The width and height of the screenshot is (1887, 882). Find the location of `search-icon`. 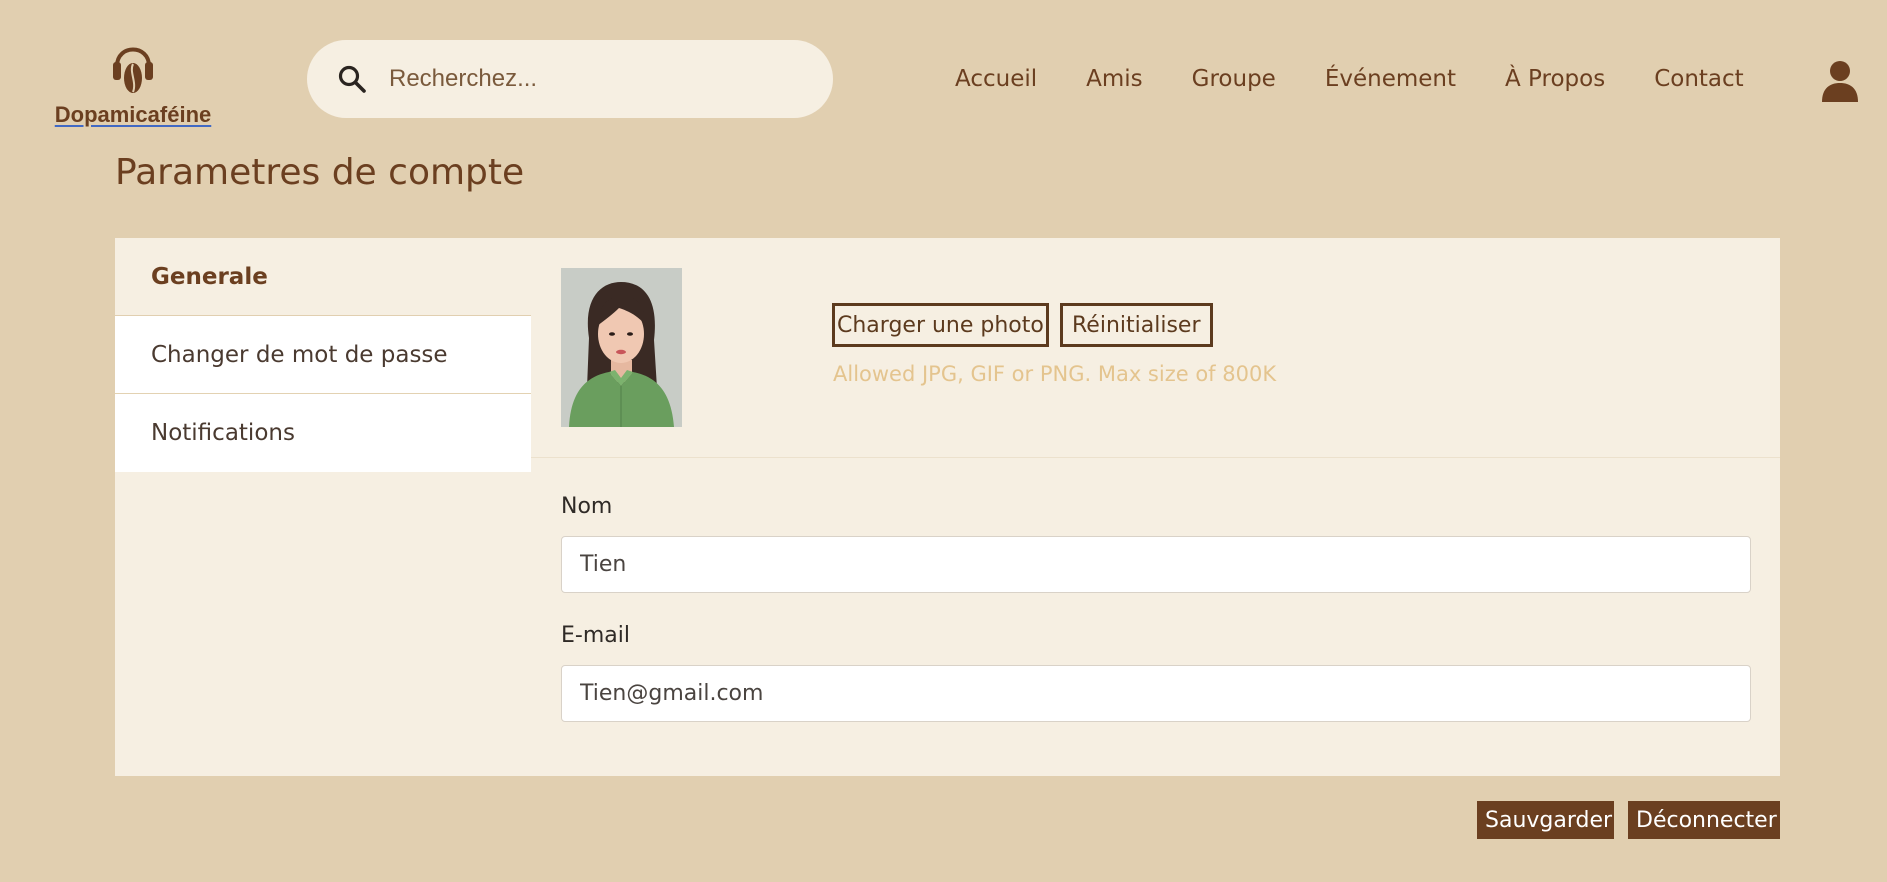

search-icon is located at coordinates (352, 79).